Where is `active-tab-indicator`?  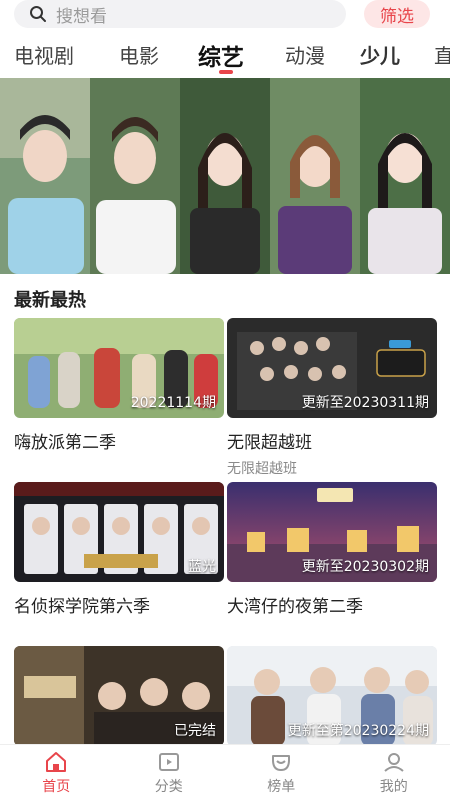 active-tab-indicator is located at coordinates (226, 72).